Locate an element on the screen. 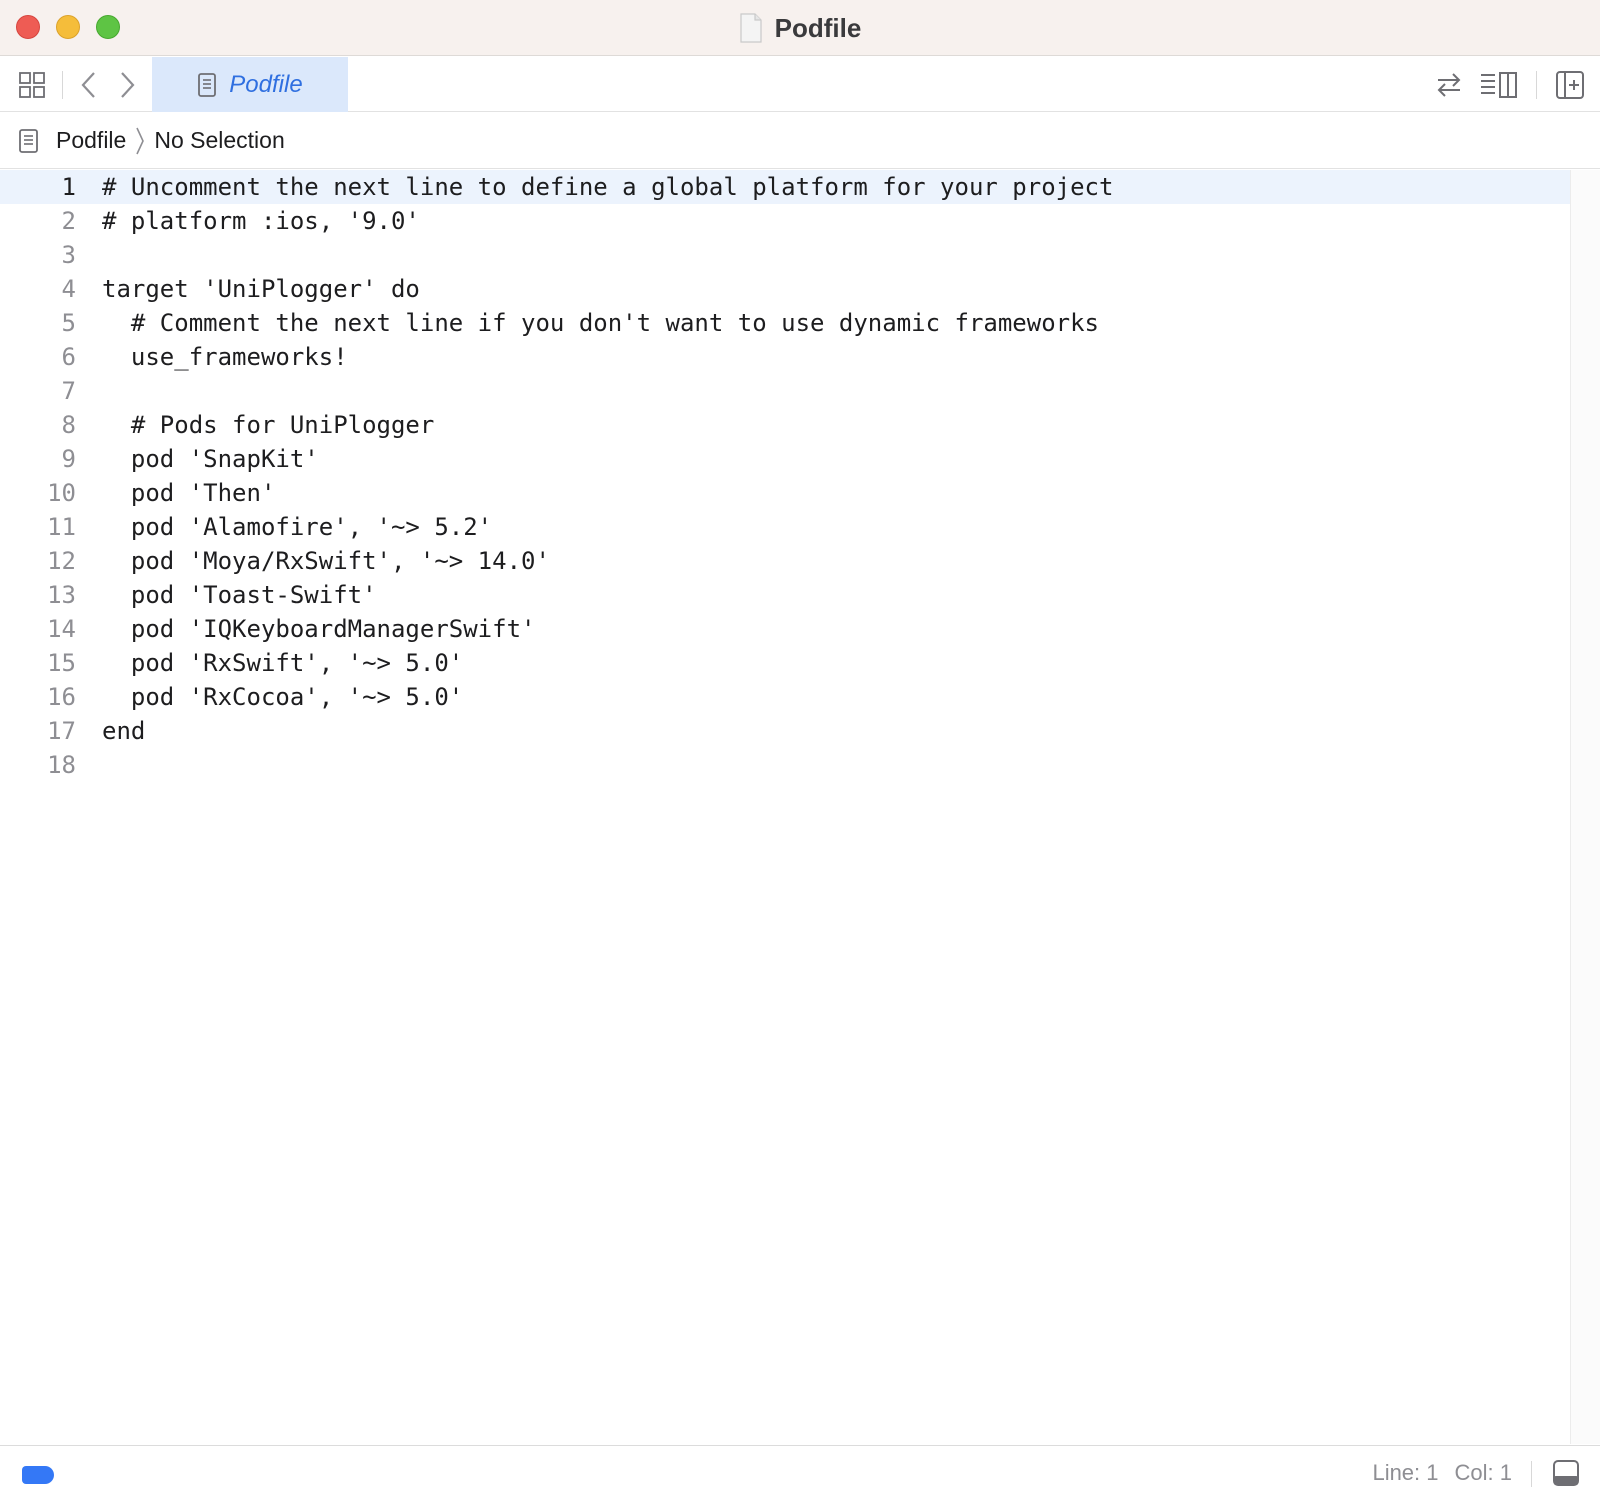 Image resolution: width=1600 pixels, height=1500 pixels. chevron-left-icon is located at coordinates (89, 85).